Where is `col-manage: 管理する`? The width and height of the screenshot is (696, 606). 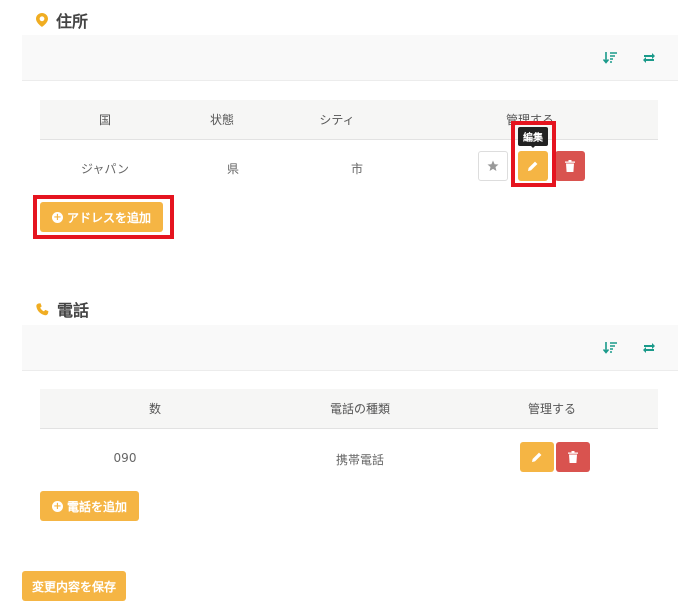
col-manage: 管理する is located at coordinates (551, 409).